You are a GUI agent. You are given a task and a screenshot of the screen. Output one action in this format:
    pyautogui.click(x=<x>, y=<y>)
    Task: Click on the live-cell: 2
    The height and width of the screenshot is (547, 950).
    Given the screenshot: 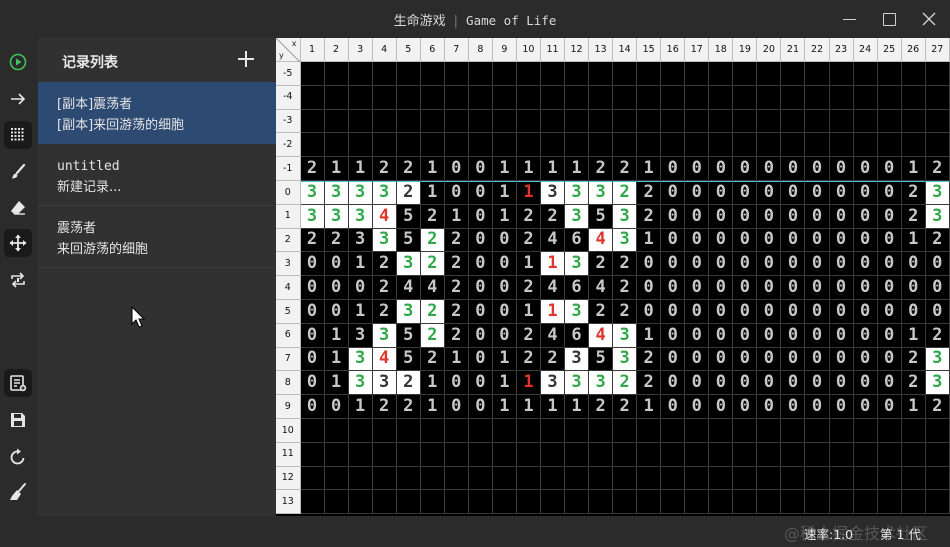 What is the action you would take?
    pyautogui.click(x=408, y=192)
    